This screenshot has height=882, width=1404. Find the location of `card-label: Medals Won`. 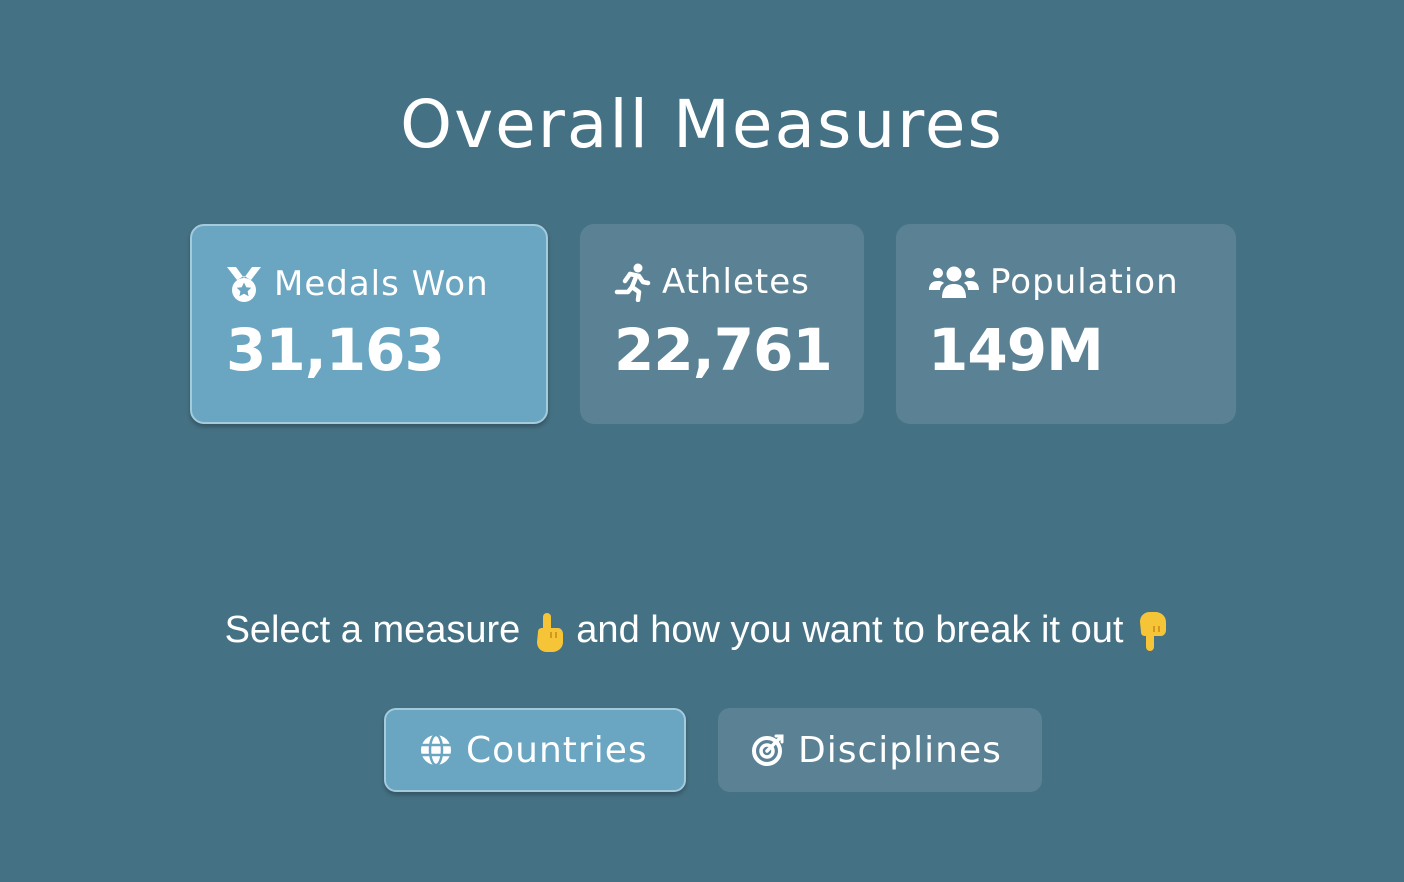

card-label: Medals Won is located at coordinates (381, 284).